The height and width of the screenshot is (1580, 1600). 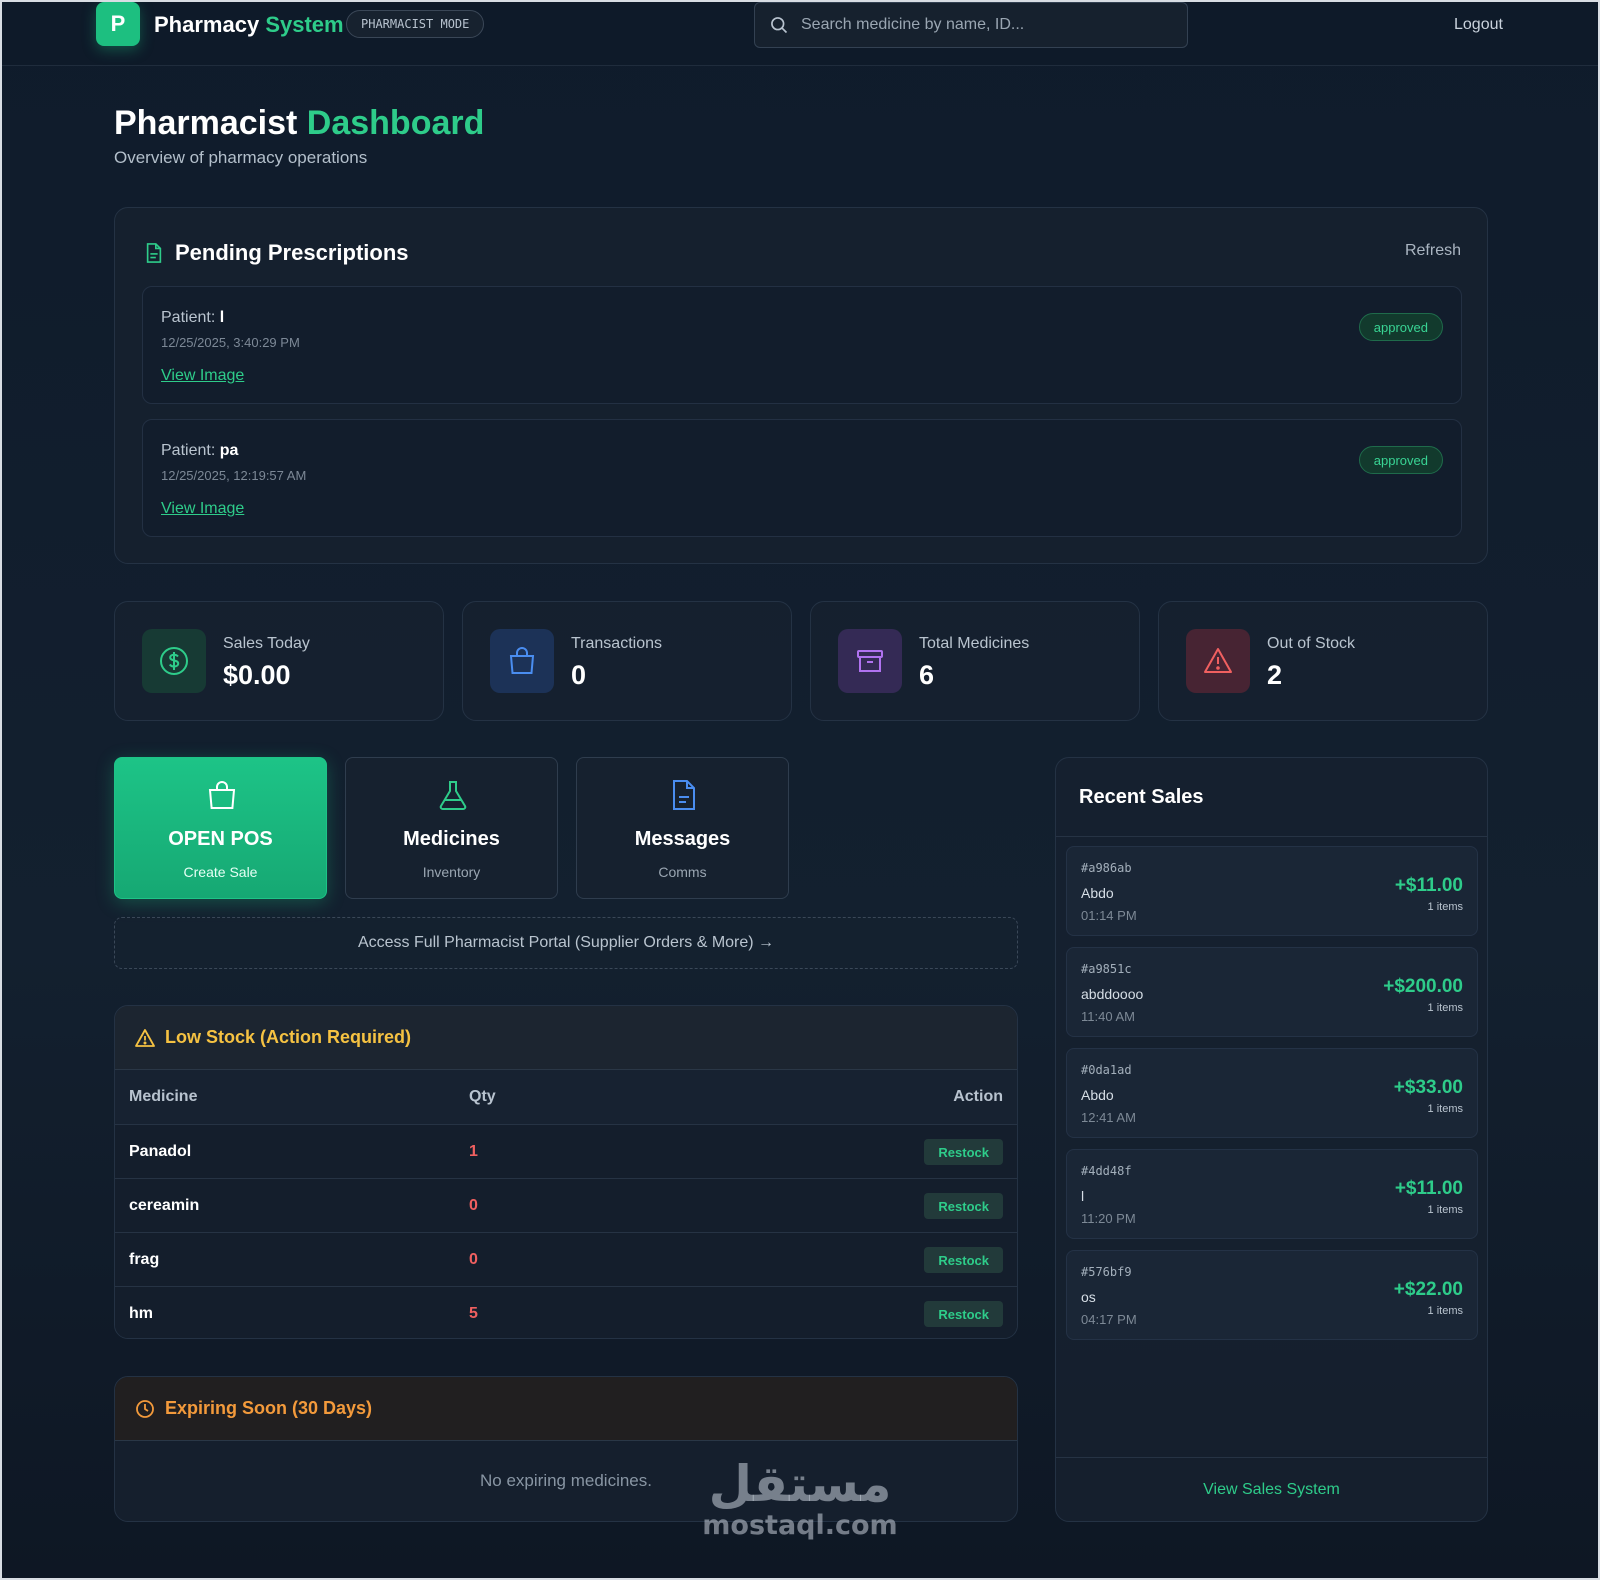 I want to click on stat-value: 6, so click(x=927, y=675).